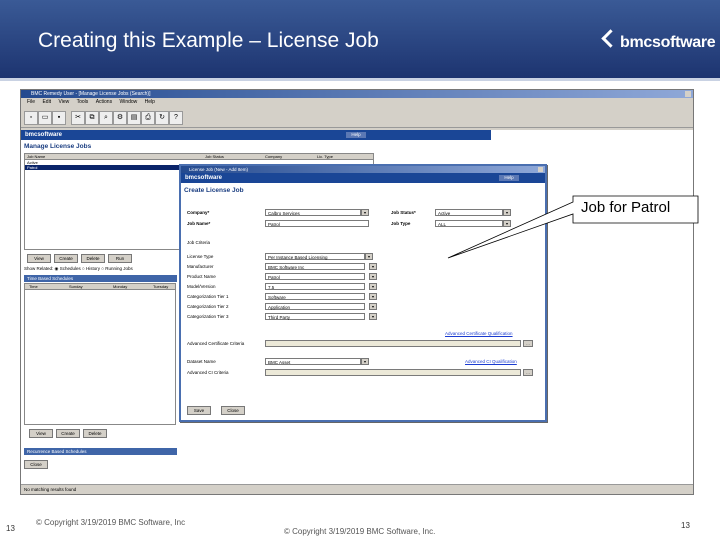 The height and width of the screenshot is (540, 720). What do you see at coordinates (685, 525) in the screenshot?
I see `footer-page-number-right: 13` at bounding box center [685, 525].